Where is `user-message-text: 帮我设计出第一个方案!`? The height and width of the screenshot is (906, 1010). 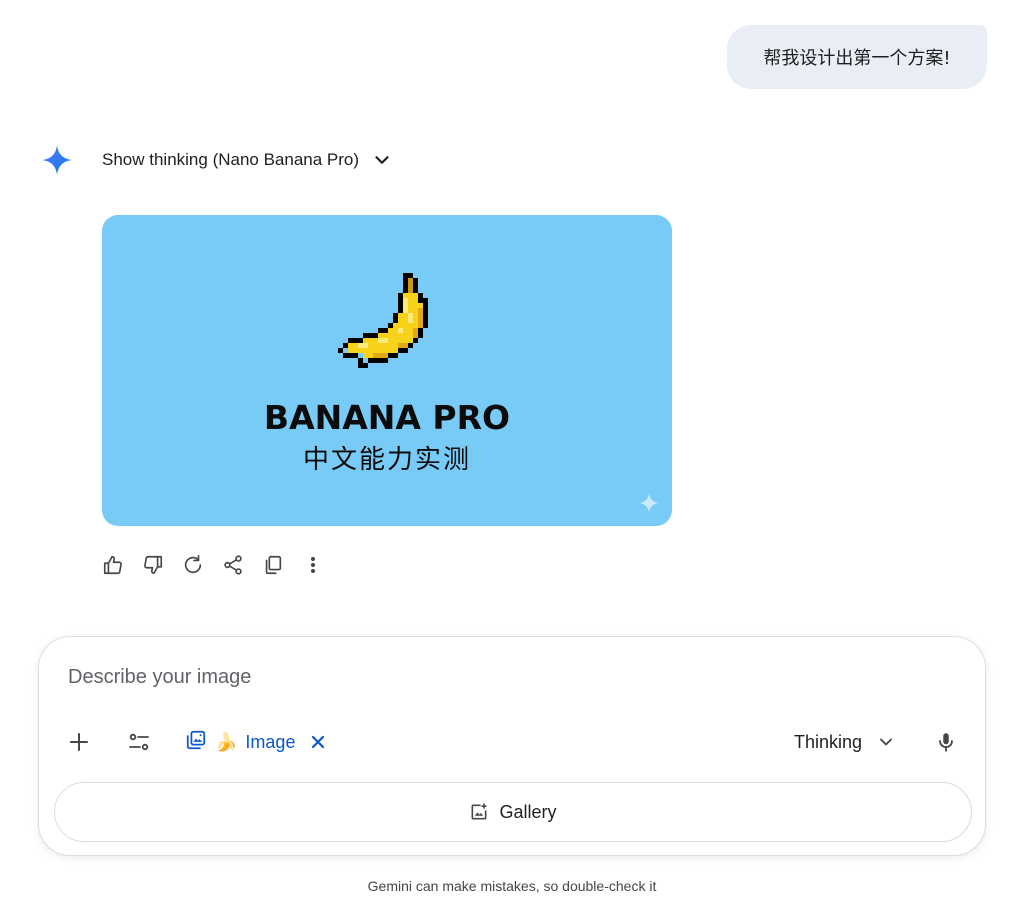
user-message-text: 帮我设计出第一个方案! is located at coordinates (857, 58).